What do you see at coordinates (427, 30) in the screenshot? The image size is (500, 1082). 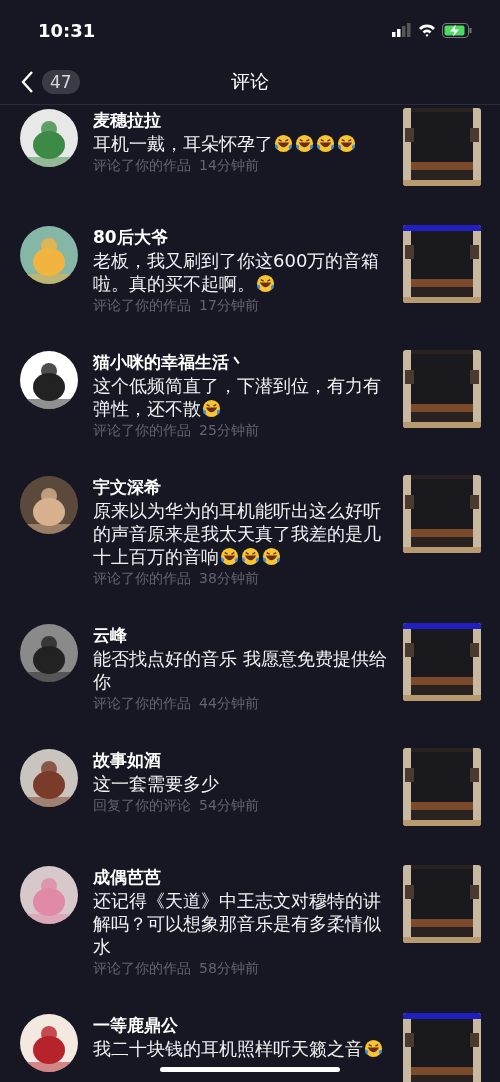 I see `wifi-icon` at bounding box center [427, 30].